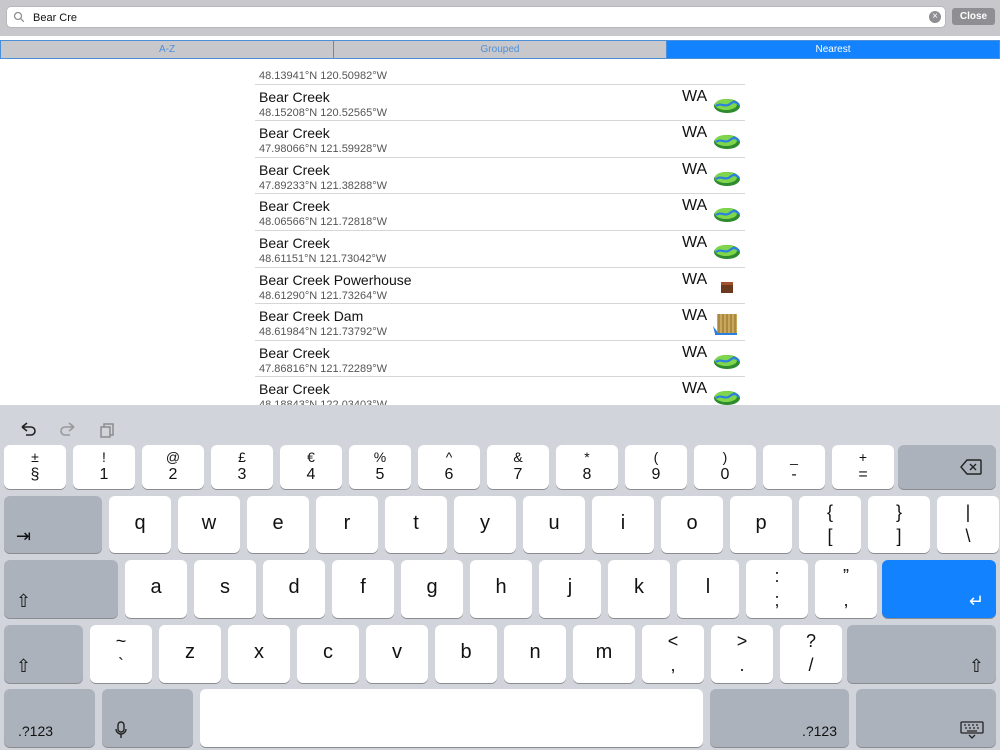 The image size is (1000, 750). I want to click on list-item: Bear Creek 47.89233°N 121.38288°W WA, so click(500, 176).